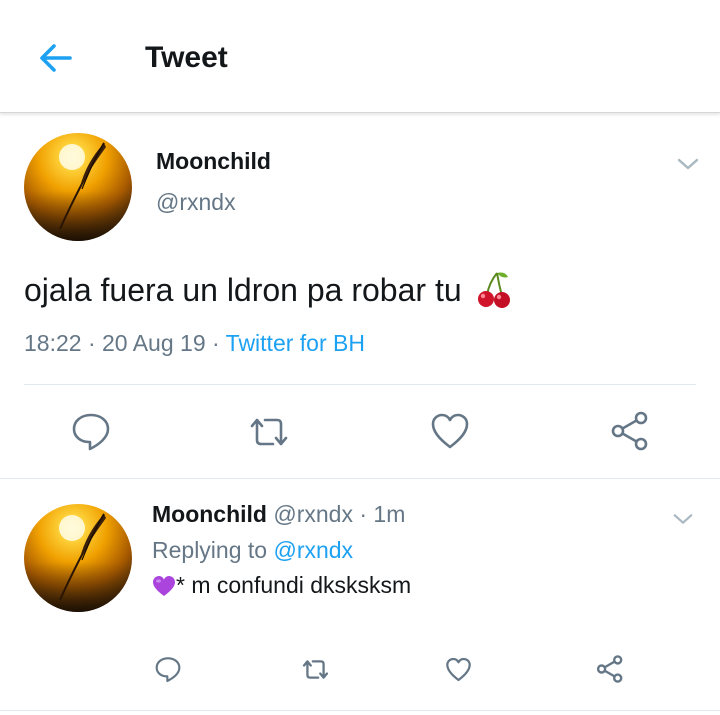 The image size is (720, 715). I want to click on retweet-button, so click(269, 434).